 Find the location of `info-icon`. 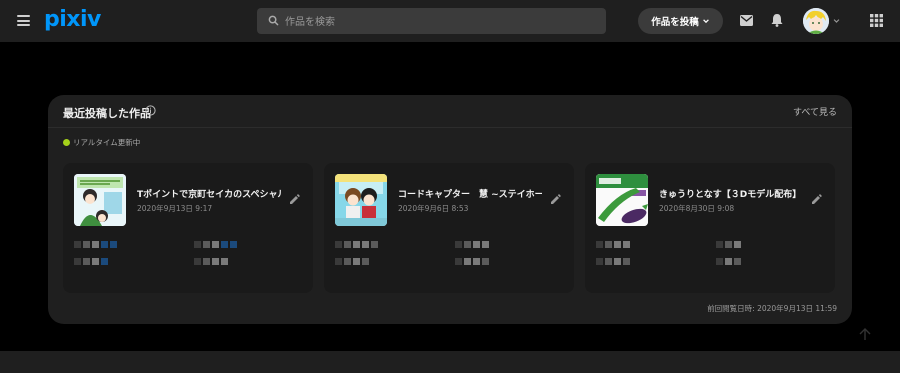

info-icon is located at coordinates (150, 110).